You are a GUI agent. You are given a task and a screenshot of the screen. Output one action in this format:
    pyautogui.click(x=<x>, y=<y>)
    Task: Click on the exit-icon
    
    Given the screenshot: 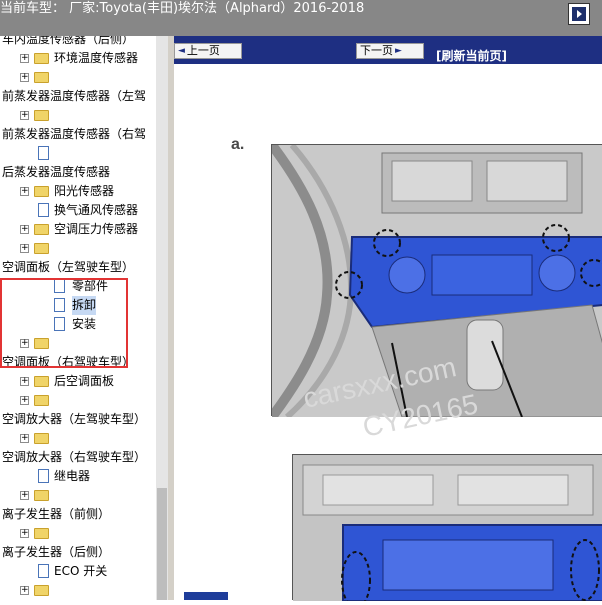 What is the action you would take?
    pyautogui.click(x=579, y=14)
    